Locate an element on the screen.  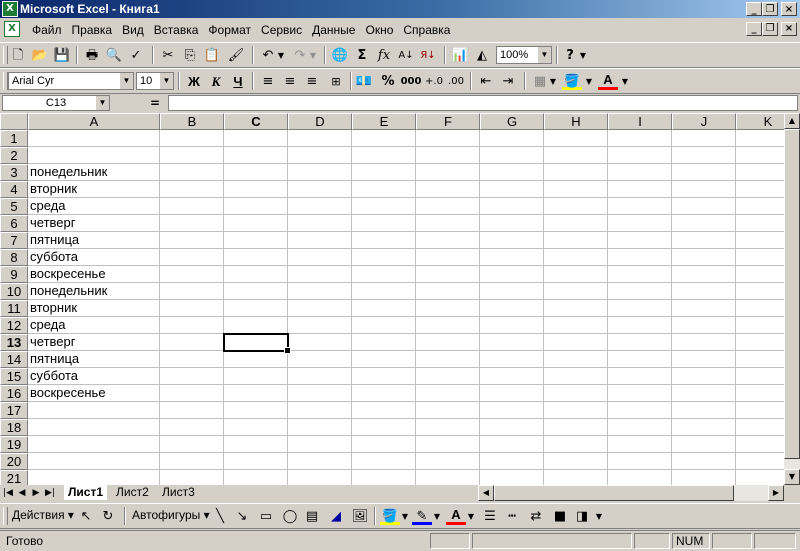
cell-f2 is located at coordinates (448, 155).